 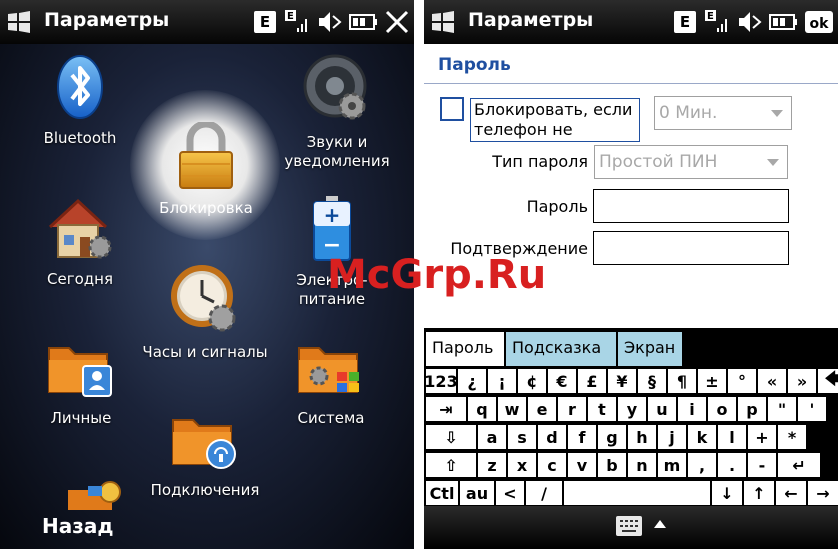 What do you see at coordinates (702, 465) in the screenshot?
I see `key: ,` at bounding box center [702, 465].